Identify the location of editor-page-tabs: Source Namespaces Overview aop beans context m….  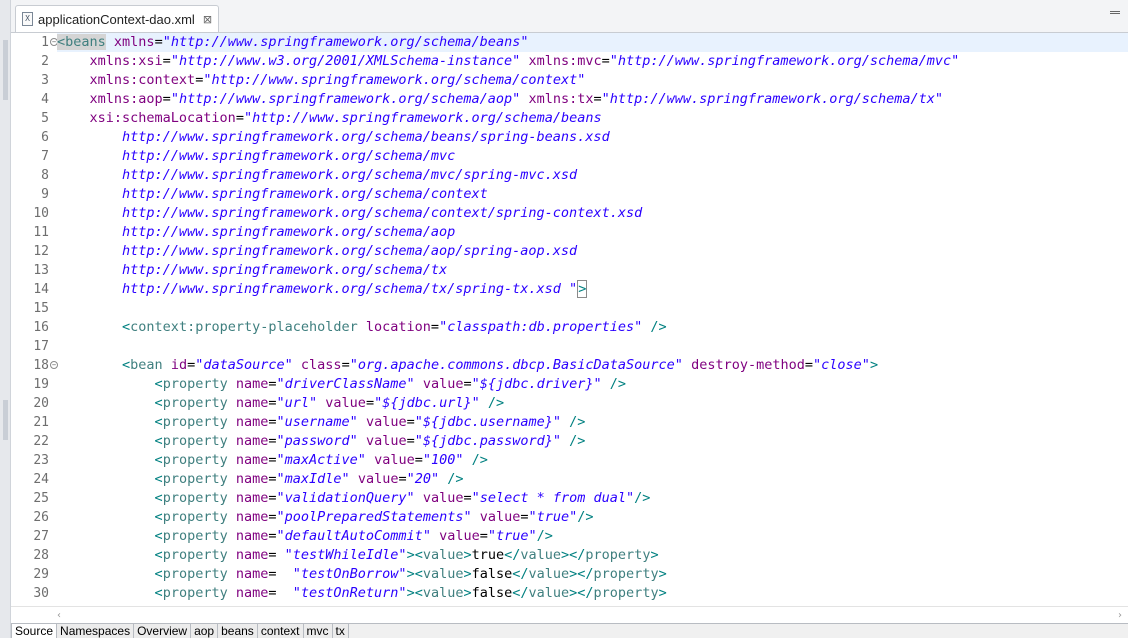
(569, 630).